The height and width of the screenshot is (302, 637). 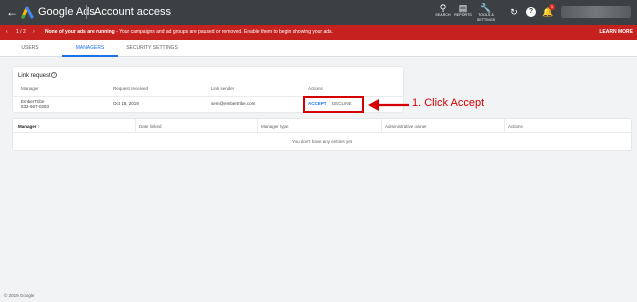 I want to click on banner-message-bold: None of your ads are running, so click(x=80, y=32).